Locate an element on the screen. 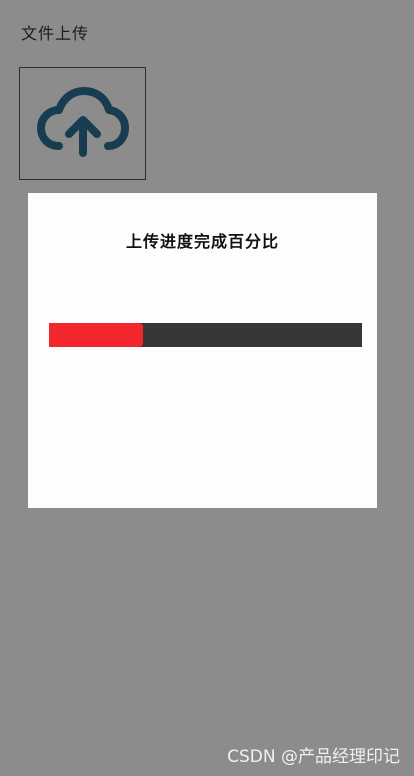 The width and height of the screenshot is (414, 776). progress-bar is located at coordinates (205, 335).